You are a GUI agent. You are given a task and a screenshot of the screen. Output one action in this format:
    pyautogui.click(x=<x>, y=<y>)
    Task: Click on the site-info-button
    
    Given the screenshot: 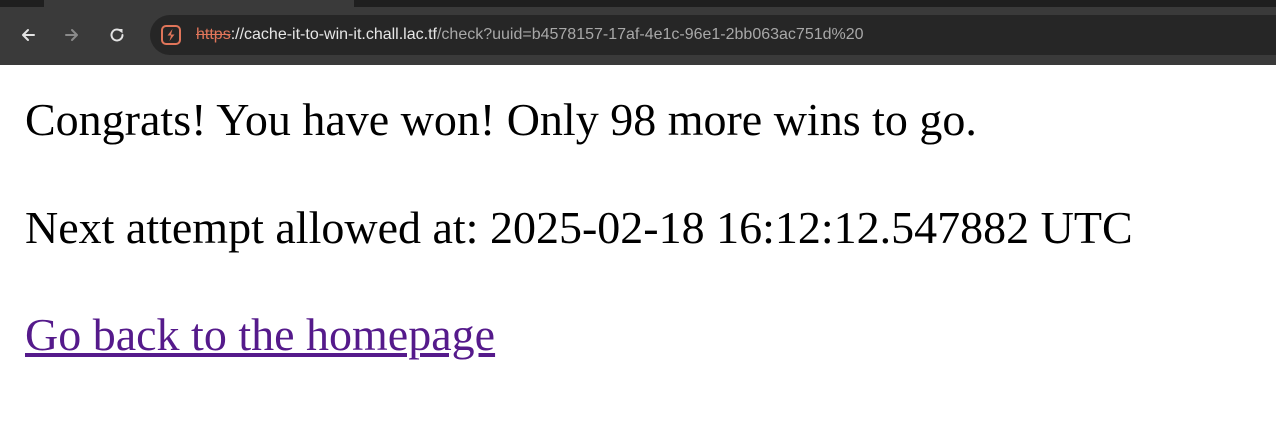 What is the action you would take?
    pyautogui.click(x=171, y=35)
    